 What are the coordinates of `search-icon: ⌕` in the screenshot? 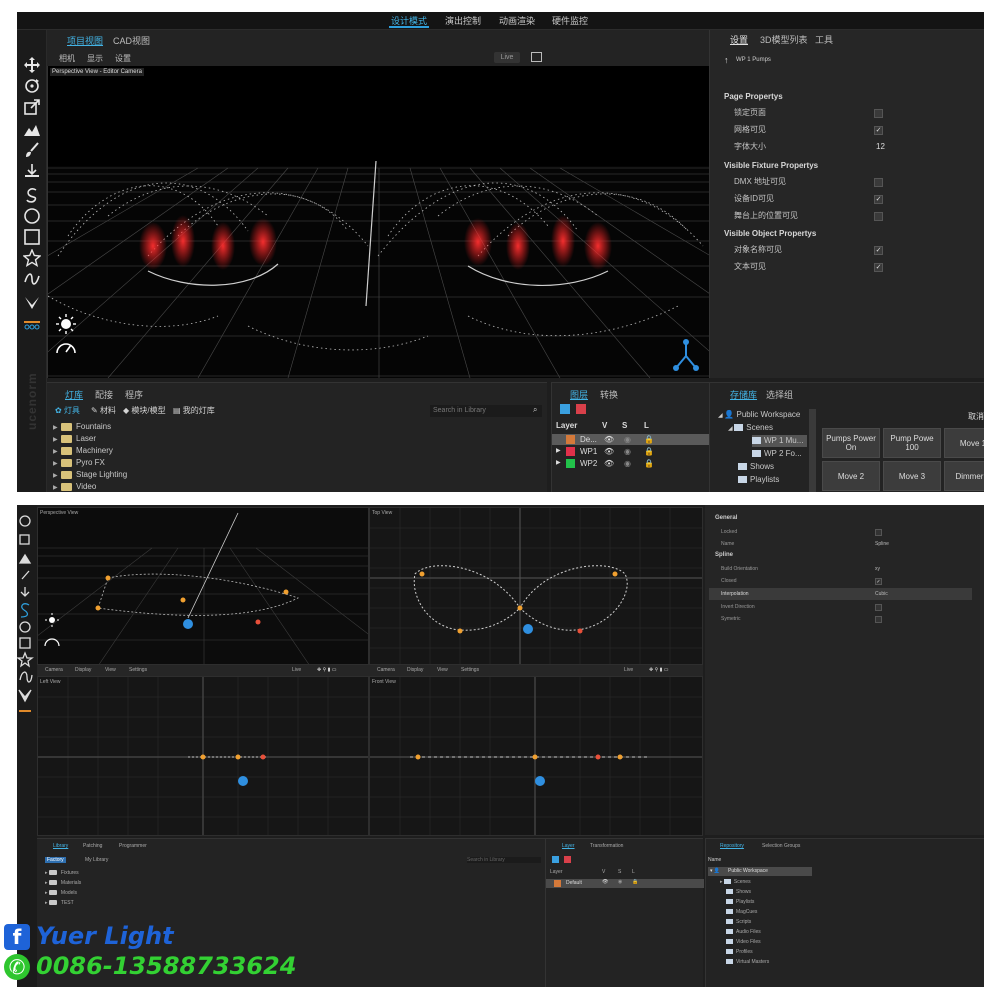 It's located at (535, 410).